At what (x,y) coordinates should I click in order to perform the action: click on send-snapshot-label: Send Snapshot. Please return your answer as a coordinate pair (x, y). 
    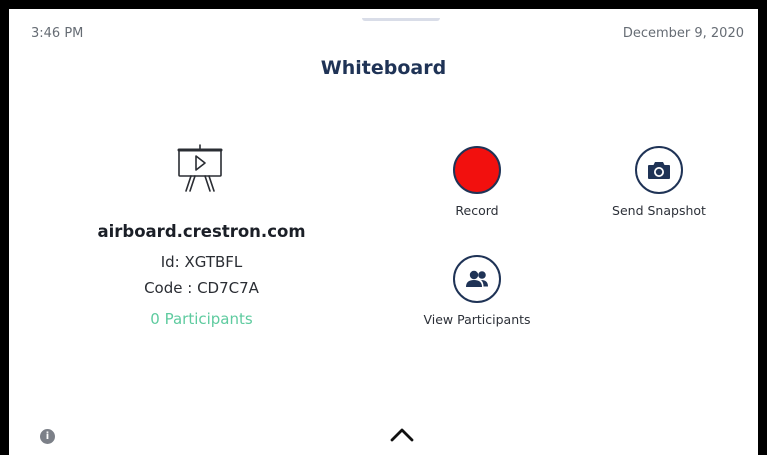
    Looking at the image, I should click on (659, 210).